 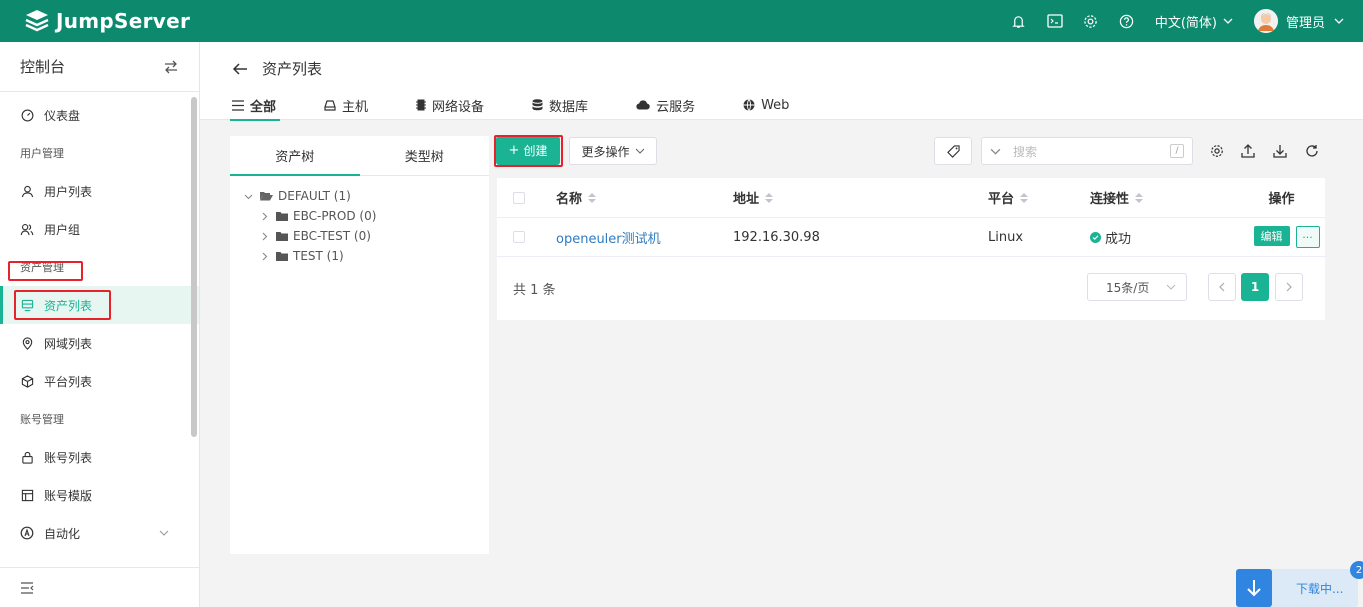 I want to click on search-input: 搜索 /, so click(x=1087, y=151).